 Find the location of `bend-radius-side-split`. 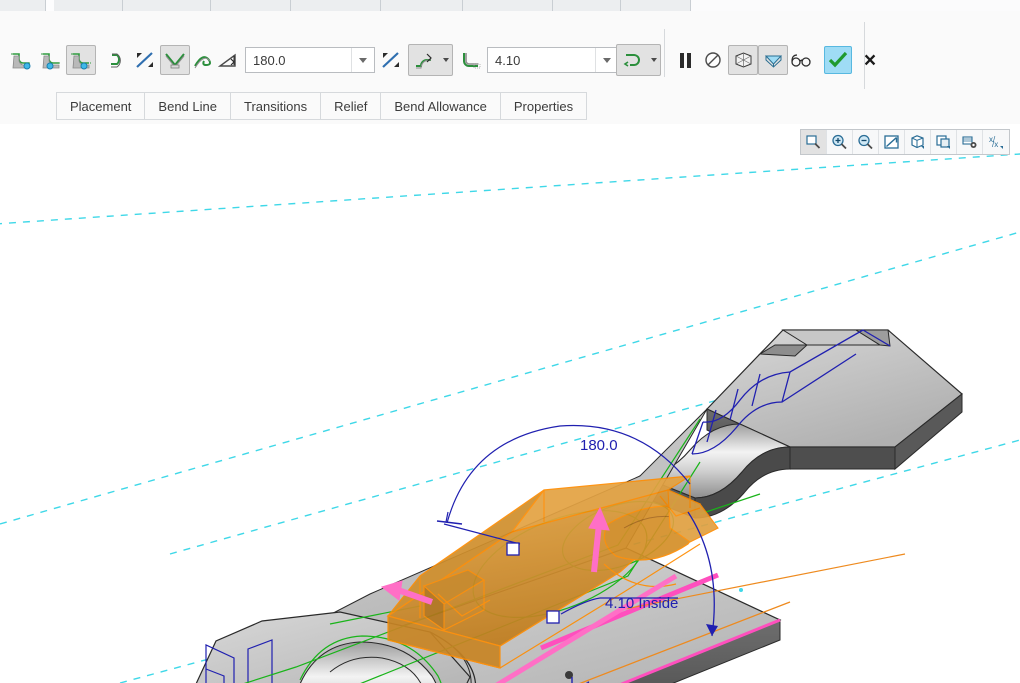

bend-radius-side-split is located at coordinates (638, 60).